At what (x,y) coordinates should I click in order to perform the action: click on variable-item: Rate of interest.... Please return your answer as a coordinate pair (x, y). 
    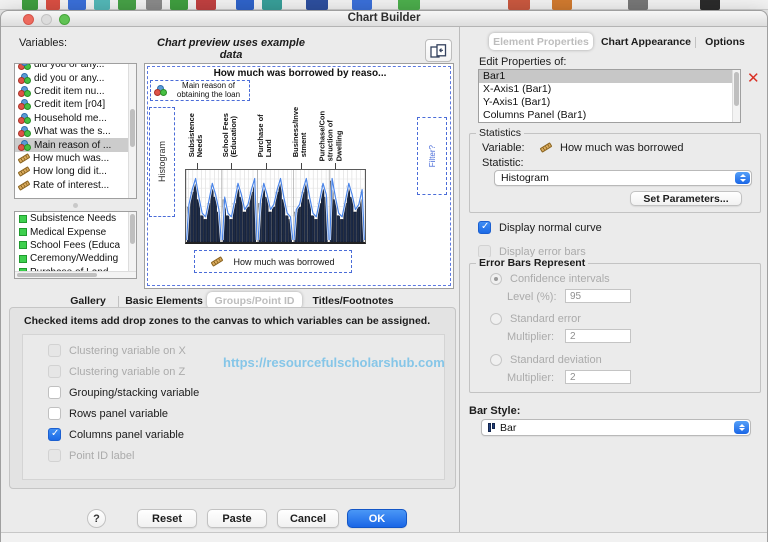
    Looking at the image, I should click on (75, 185).